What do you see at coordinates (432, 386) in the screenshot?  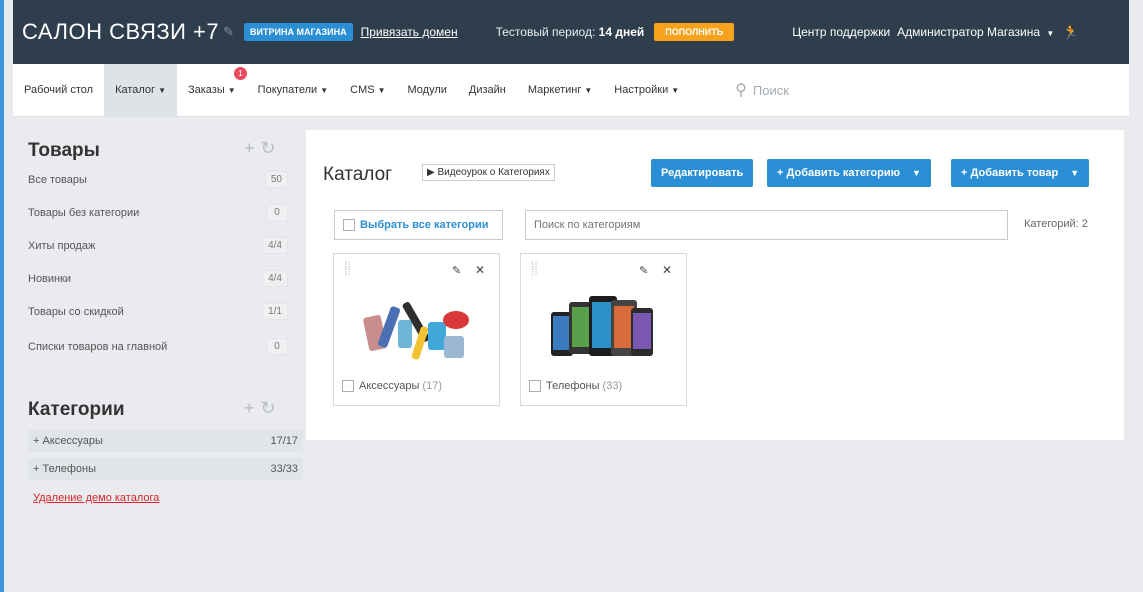 I see `card-count: (17)` at bounding box center [432, 386].